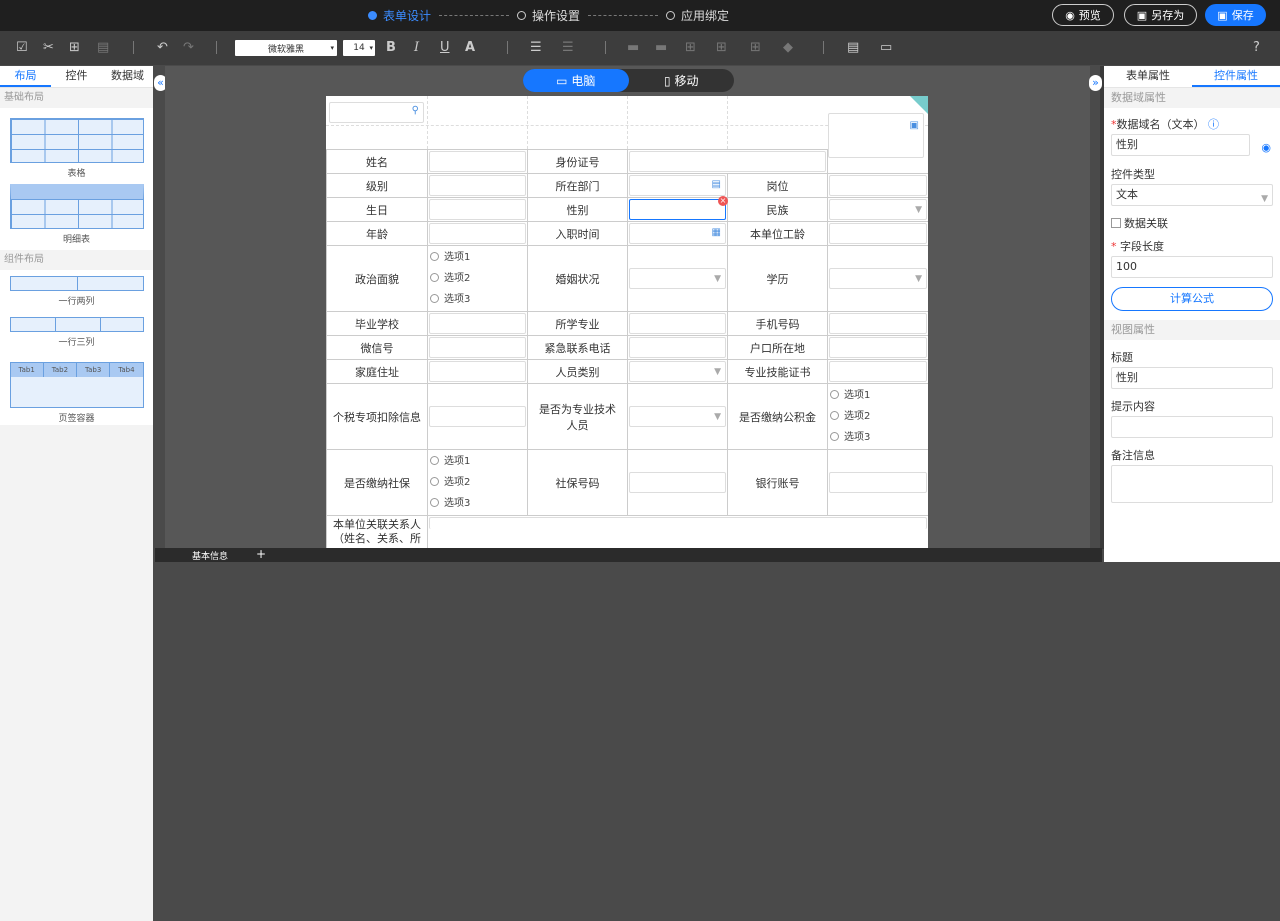 Image resolution: width=1280 pixels, height=921 pixels. What do you see at coordinates (25, 76) in the screenshot?
I see `tab-layout: 布局` at bounding box center [25, 76].